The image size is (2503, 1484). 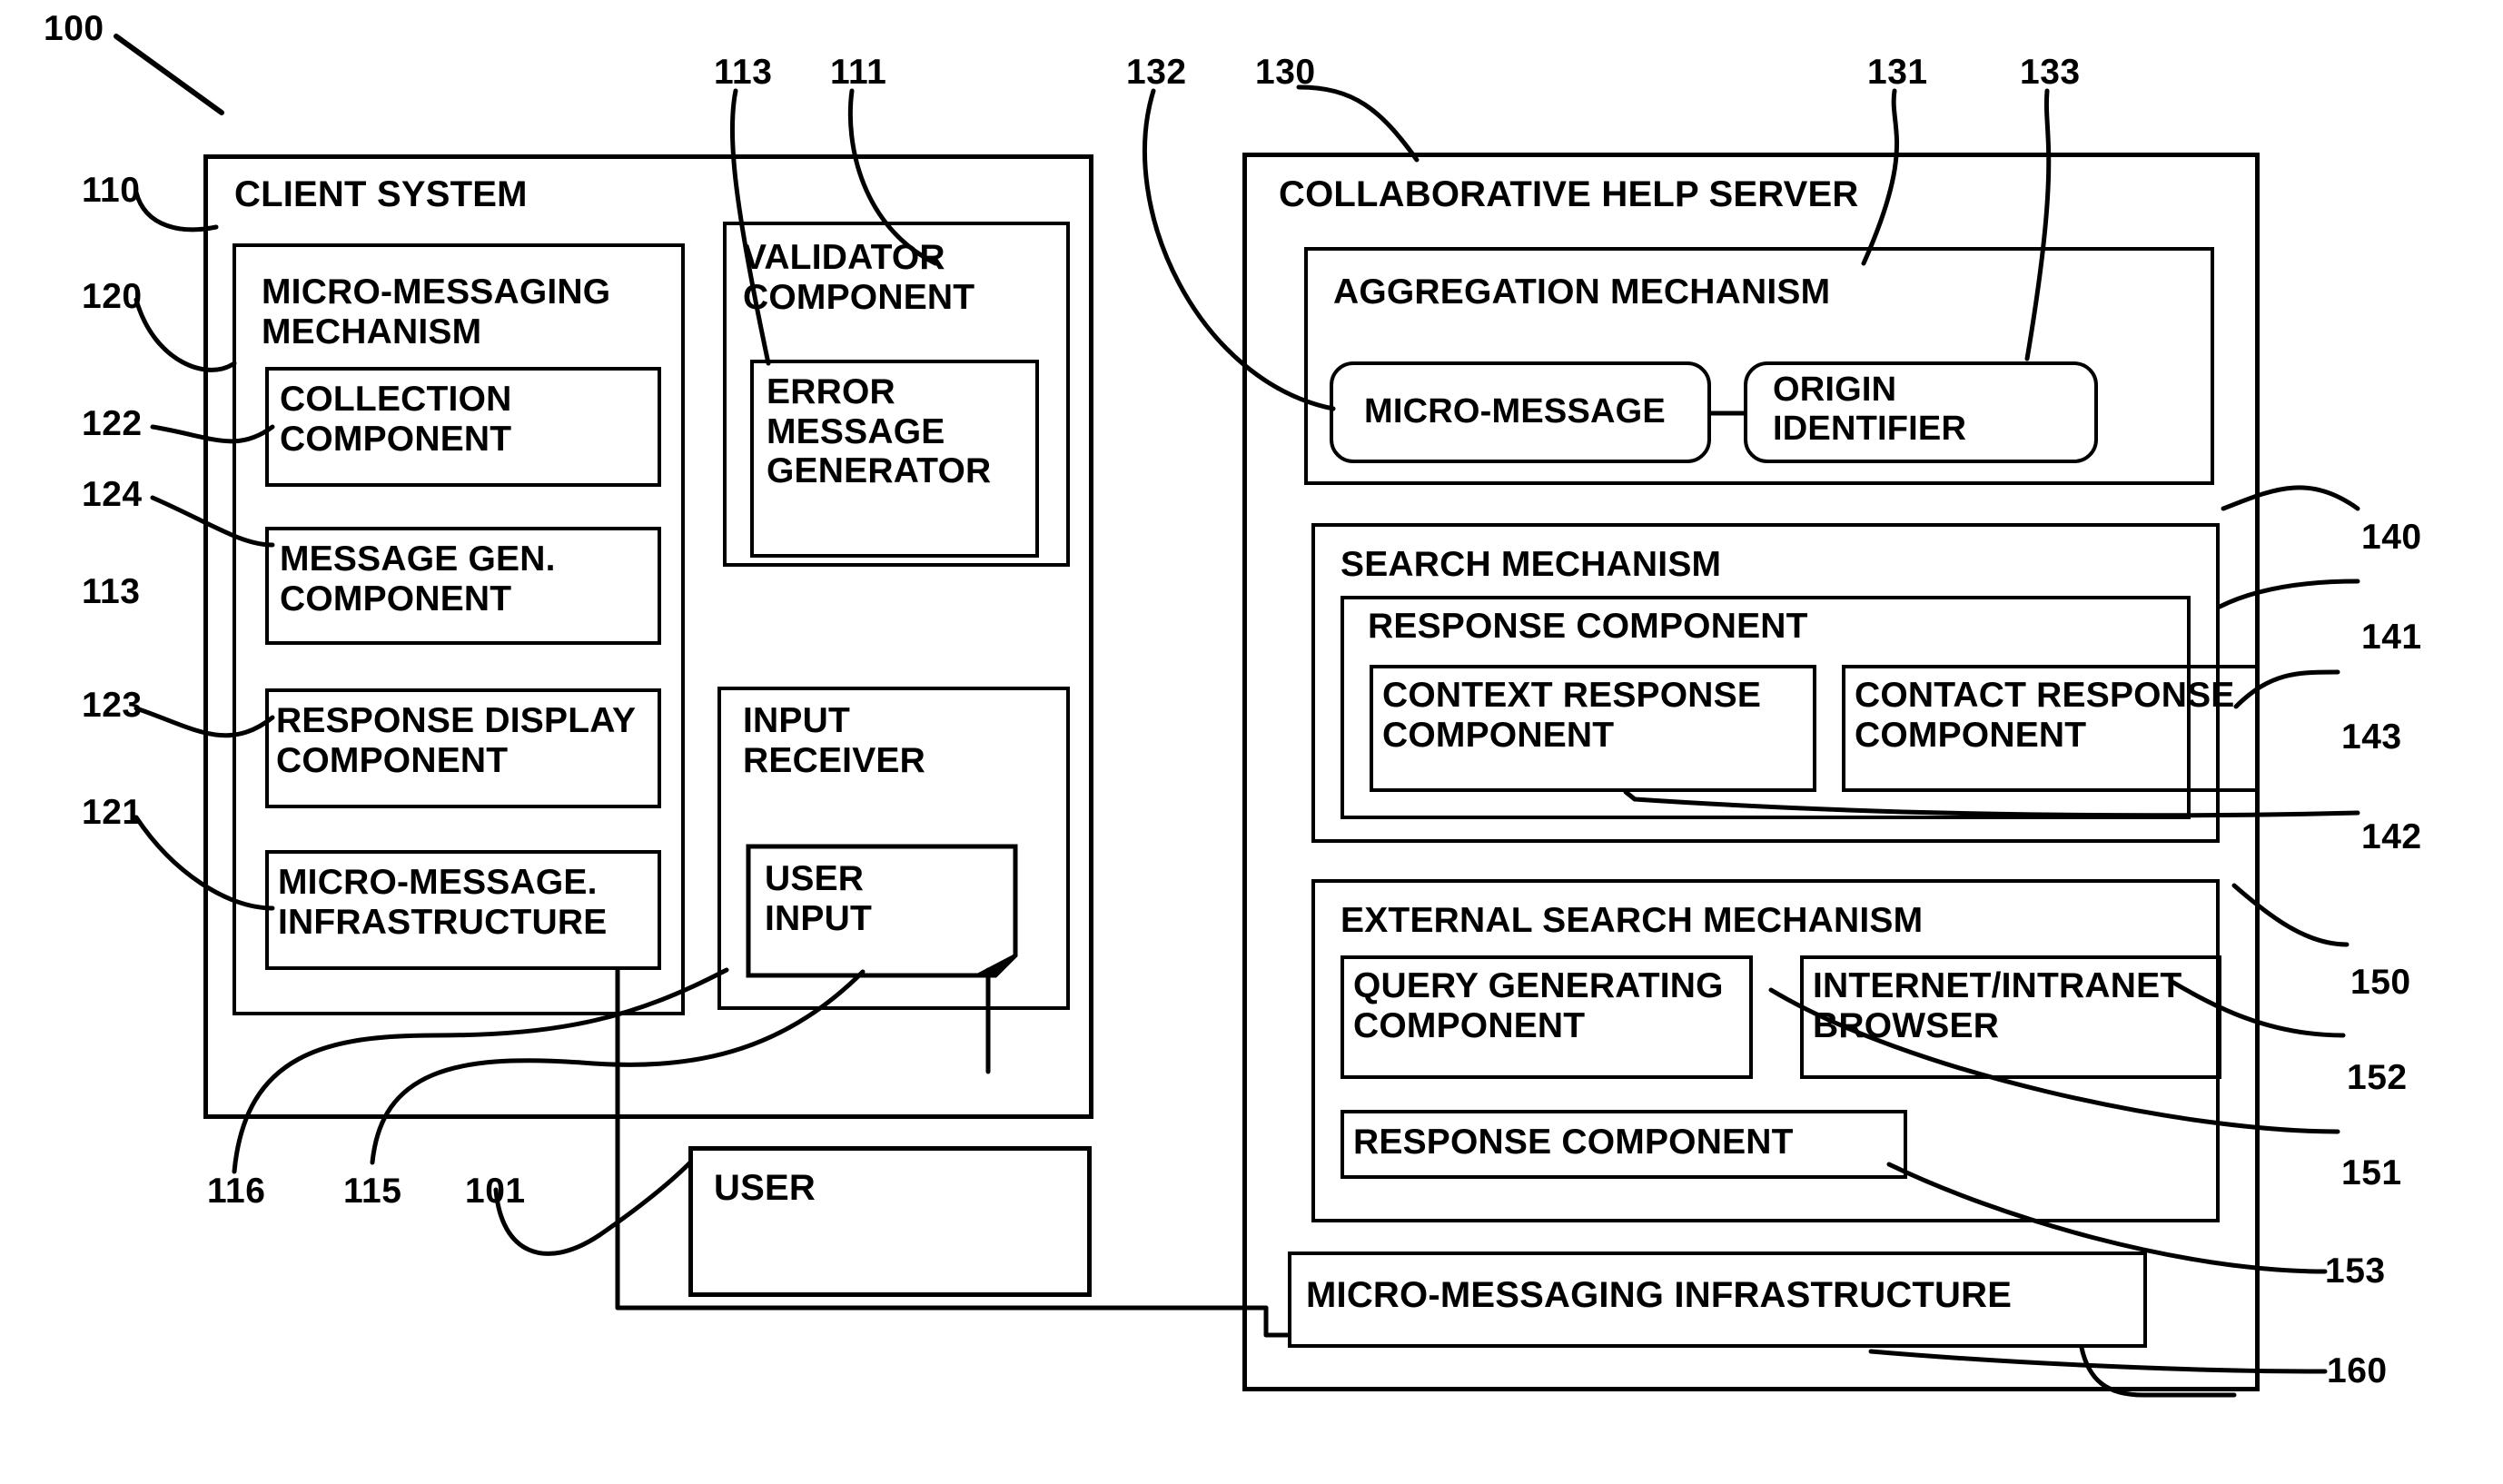 What do you see at coordinates (456, 740) in the screenshot?
I see `response-display-component-label: RESPONSE DISPLAY COMPONENT` at bounding box center [456, 740].